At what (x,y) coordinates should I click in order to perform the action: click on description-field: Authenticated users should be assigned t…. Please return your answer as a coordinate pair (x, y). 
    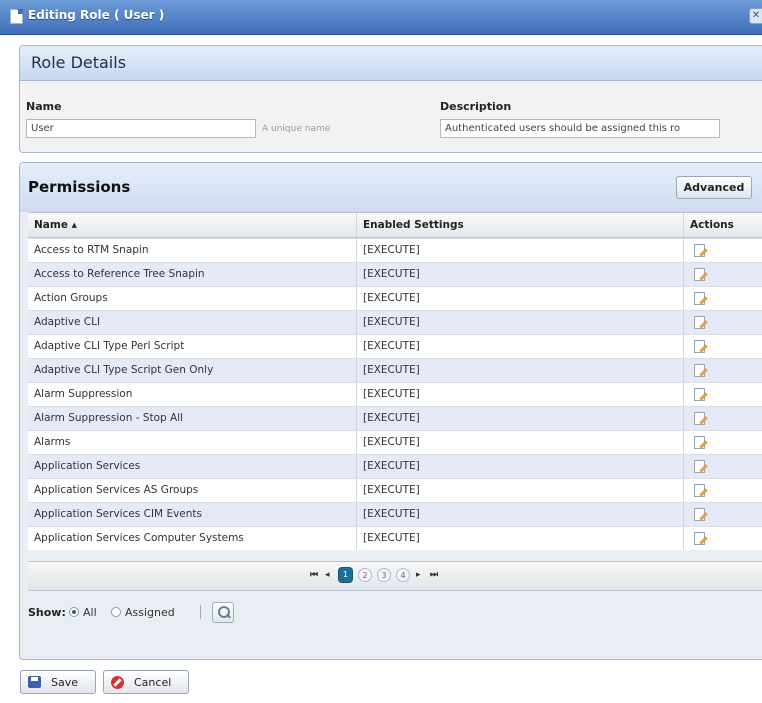
    Looking at the image, I should click on (580, 128).